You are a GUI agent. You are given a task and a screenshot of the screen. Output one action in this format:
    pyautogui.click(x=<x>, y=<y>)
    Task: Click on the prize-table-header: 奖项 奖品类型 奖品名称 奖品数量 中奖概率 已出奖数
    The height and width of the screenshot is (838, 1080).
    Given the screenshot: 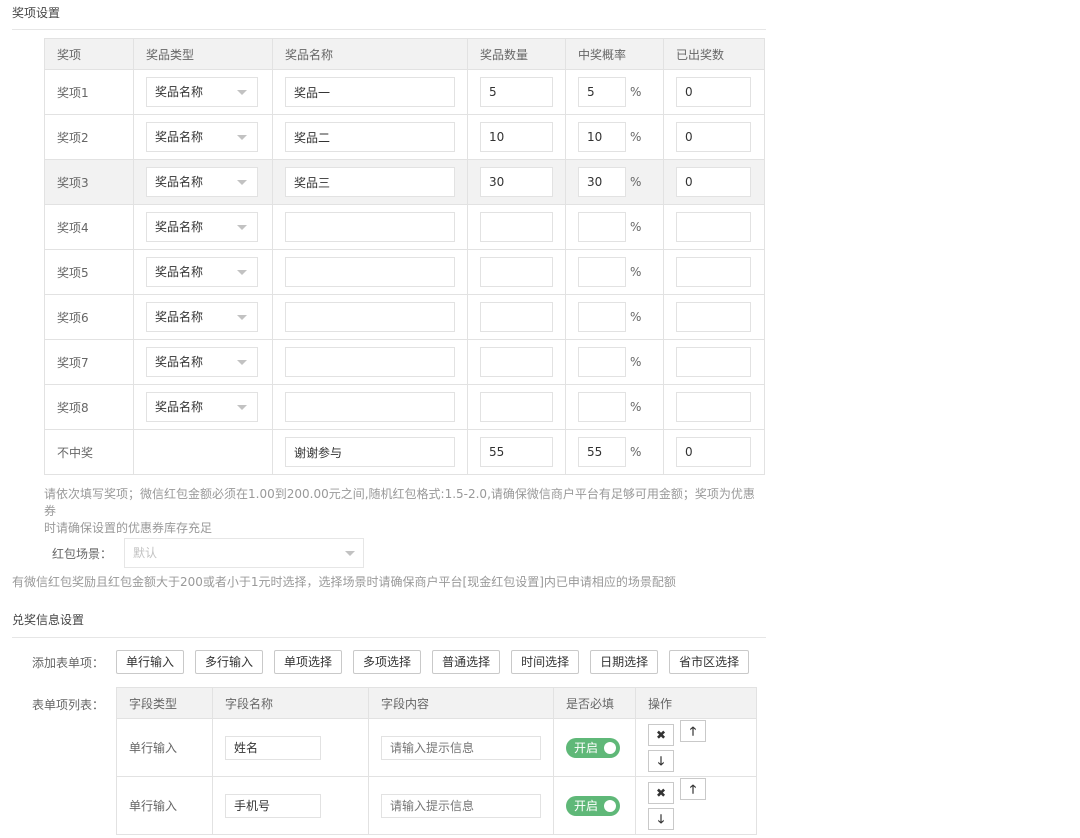 What is the action you would take?
    pyautogui.click(x=404, y=54)
    